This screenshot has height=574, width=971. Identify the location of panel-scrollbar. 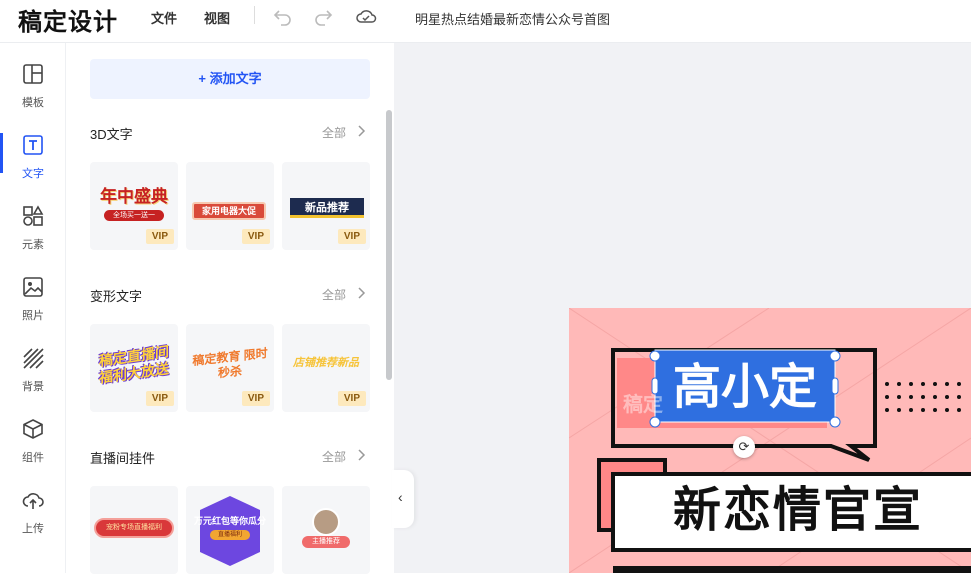
(389, 245).